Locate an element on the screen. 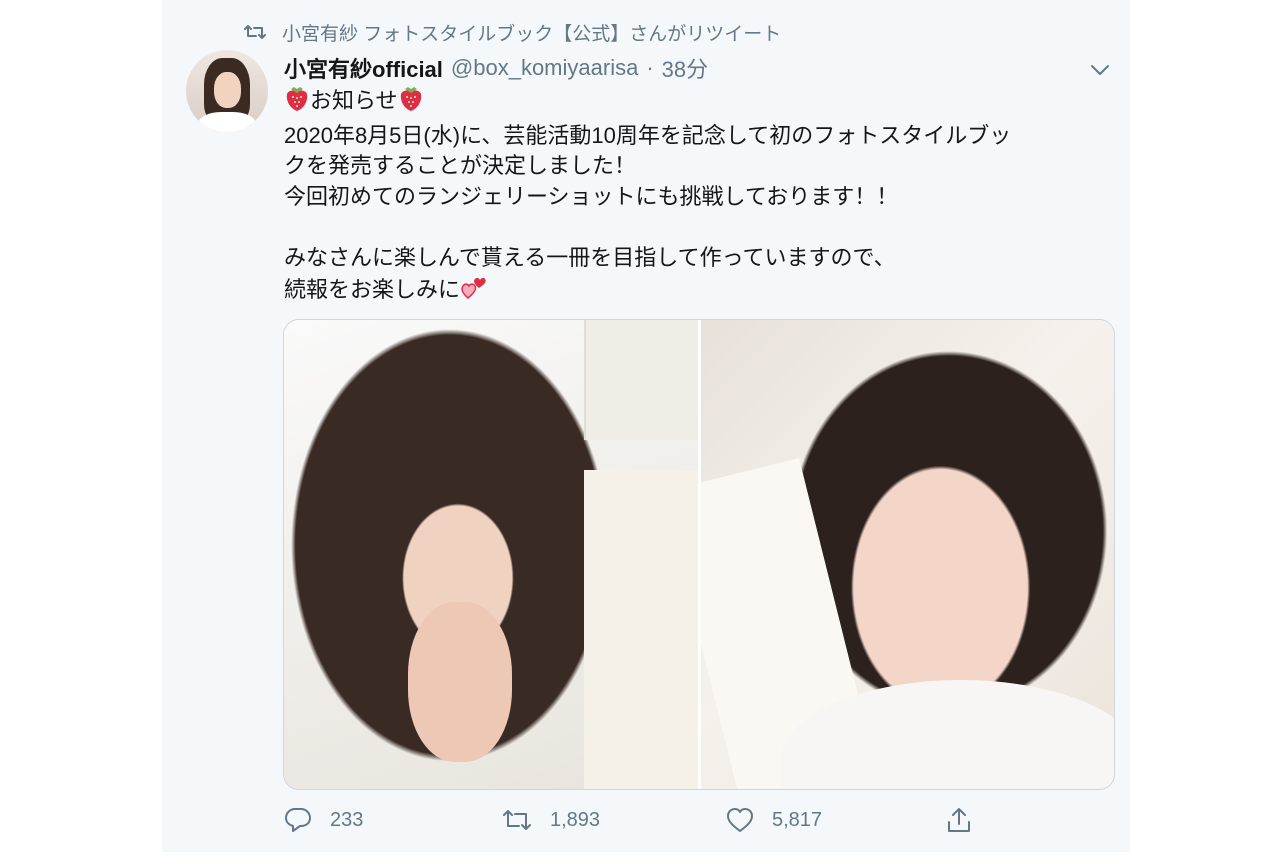 This screenshot has height=864, width=1280. avatar-face is located at coordinates (227, 90).